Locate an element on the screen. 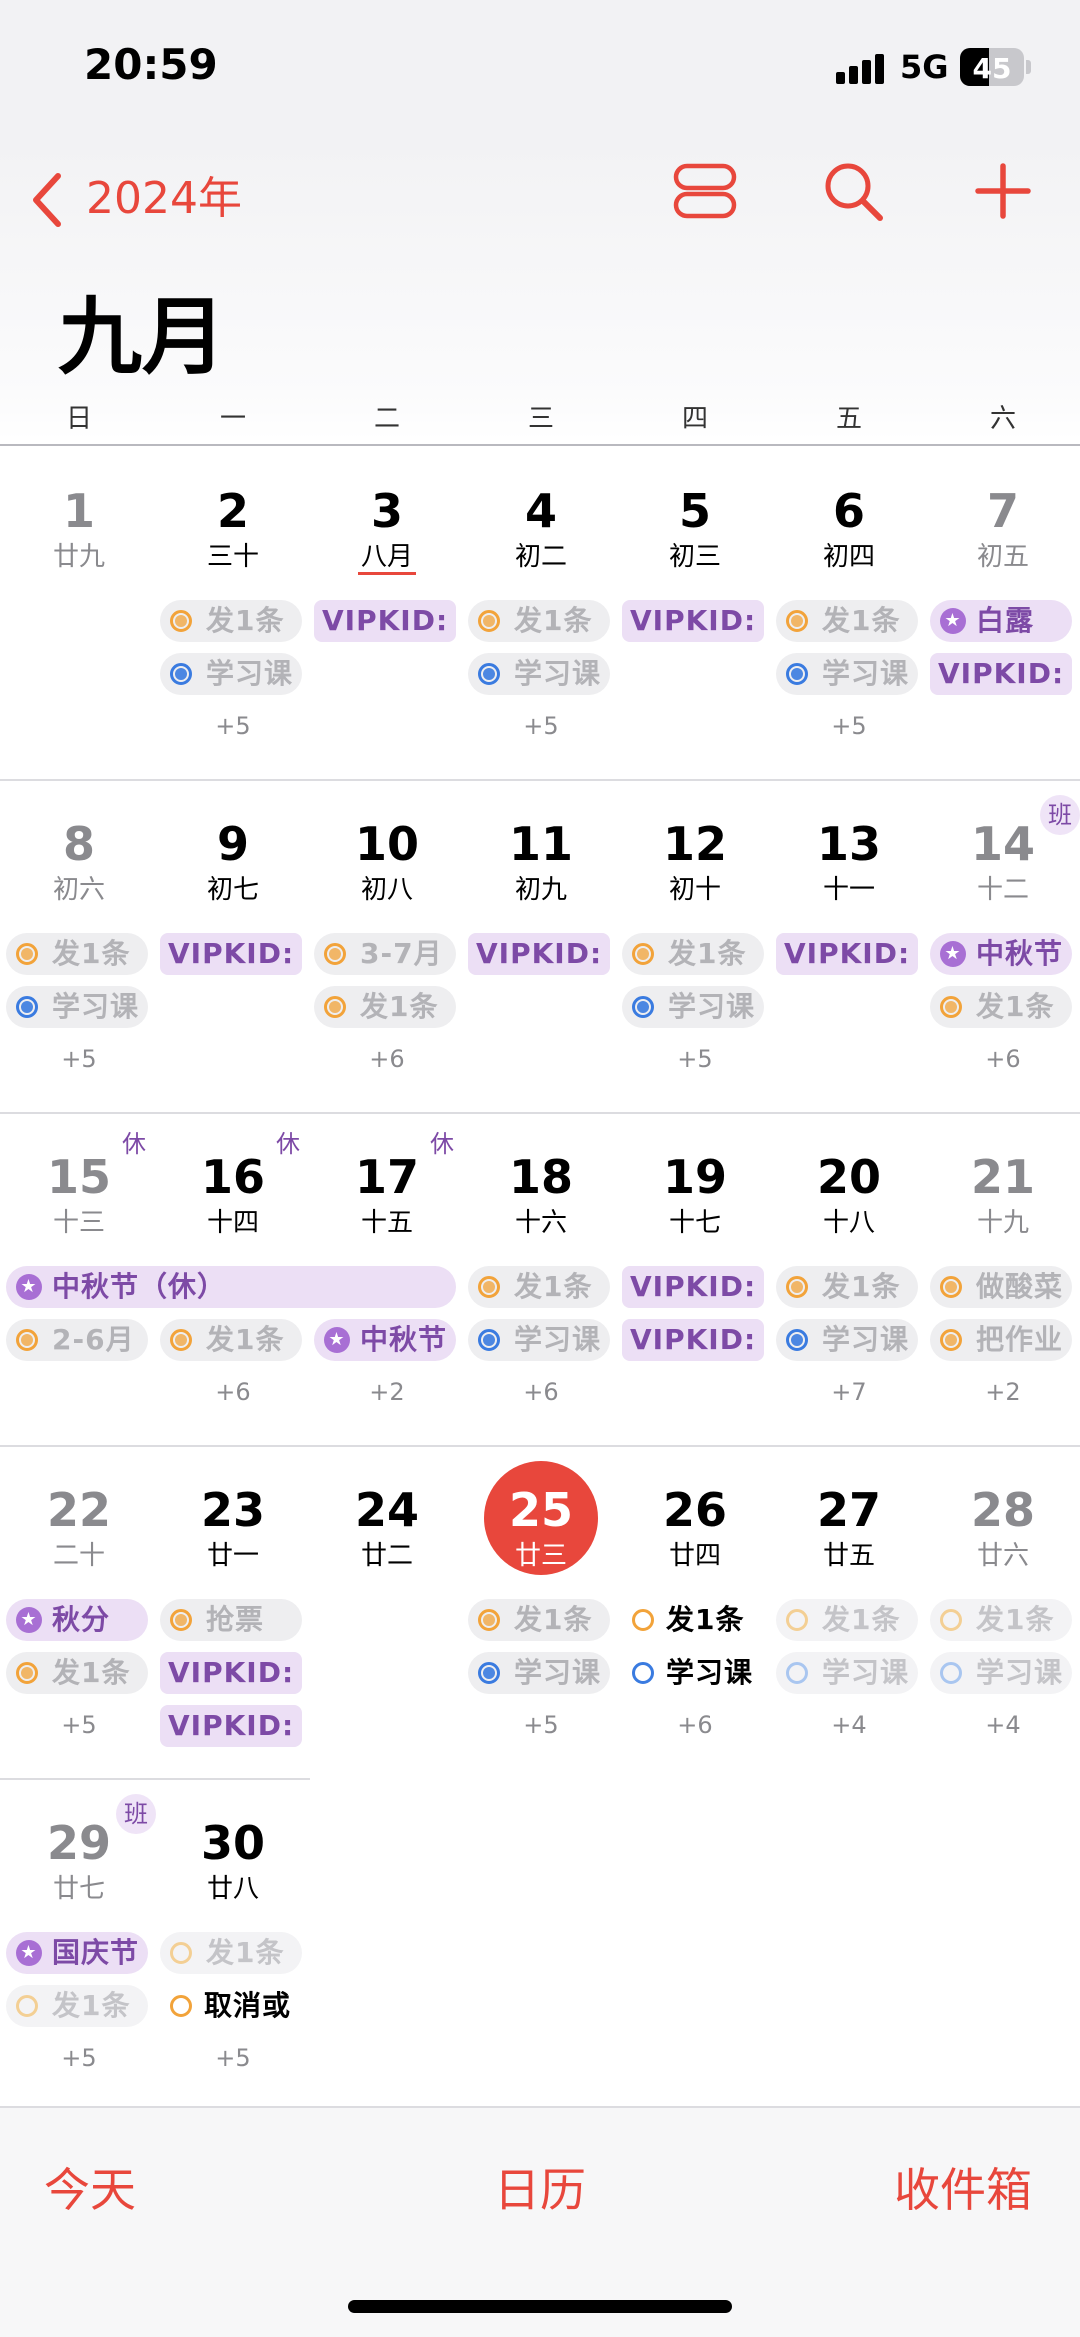  day-cell: 18 十六 发1条 学习课 +6 is located at coordinates (541, 1279).